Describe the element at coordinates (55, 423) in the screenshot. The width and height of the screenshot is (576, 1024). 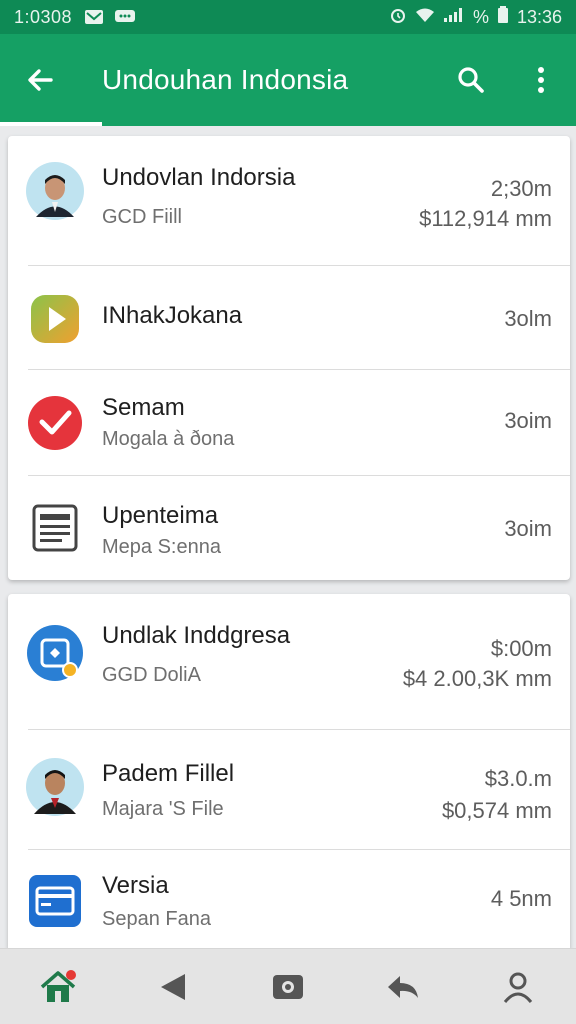
I see `red-check-icon` at that location.